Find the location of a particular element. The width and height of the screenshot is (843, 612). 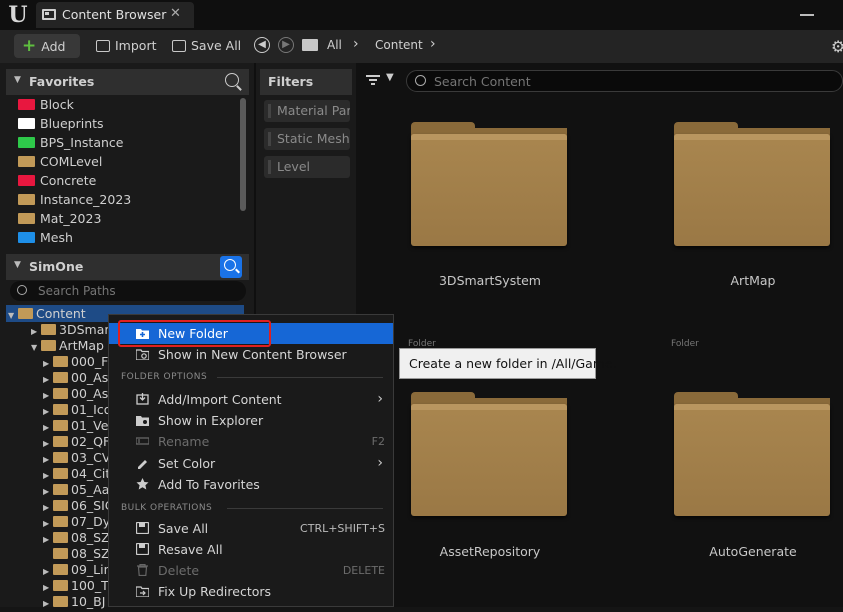

breadcrumb-all: All is located at coordinates (334, 45).